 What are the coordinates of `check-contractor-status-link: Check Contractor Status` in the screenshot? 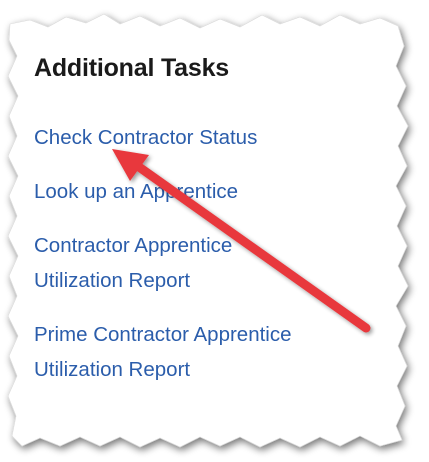 It's located at (214, 137).